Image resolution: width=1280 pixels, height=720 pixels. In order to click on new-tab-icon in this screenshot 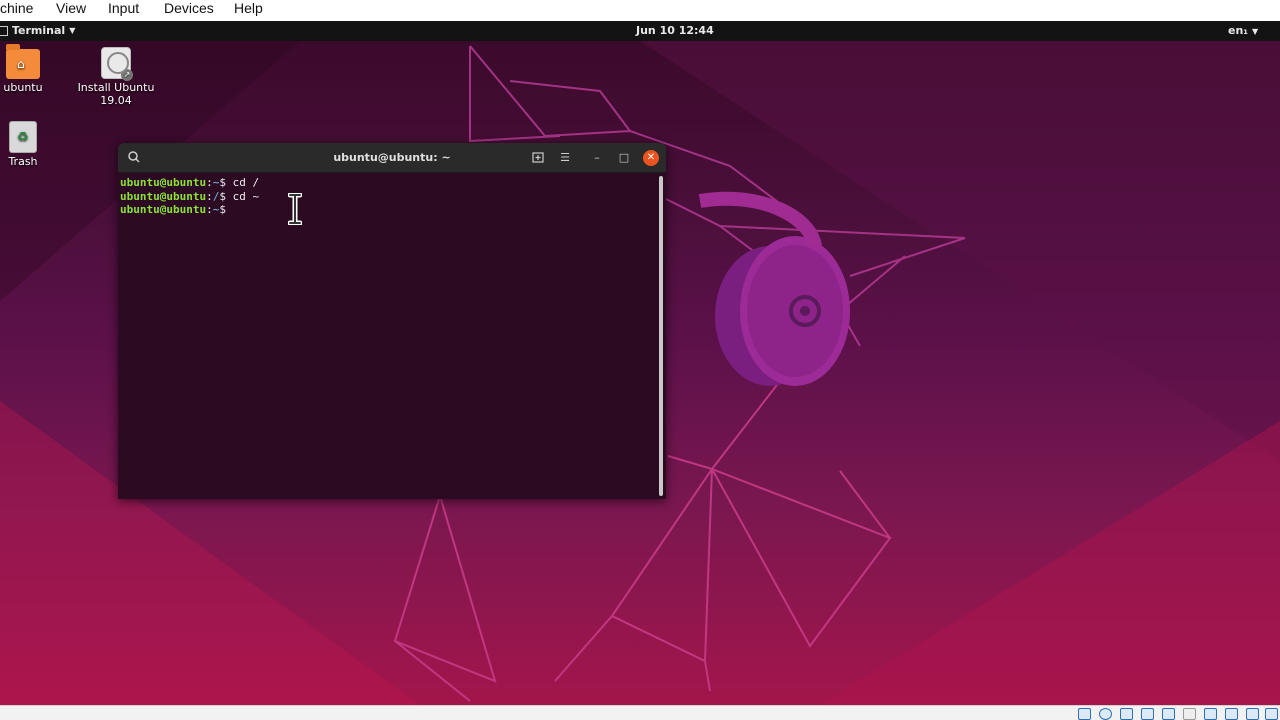, I will do `click(538, 158)`.